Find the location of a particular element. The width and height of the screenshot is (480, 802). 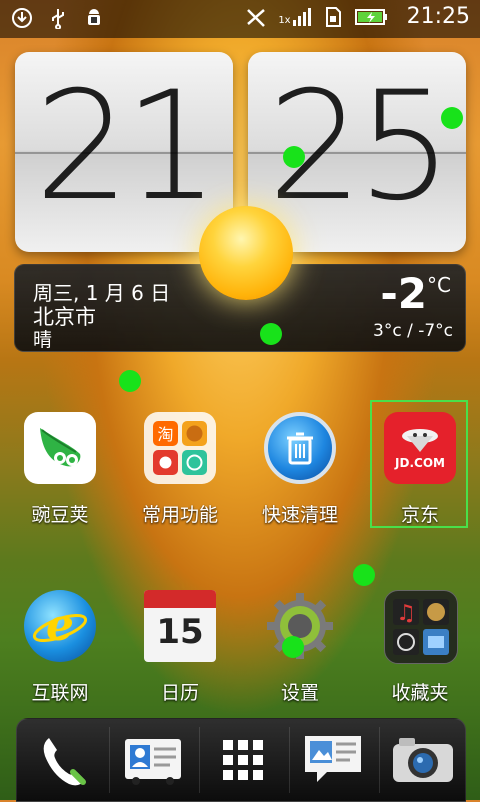

app-common-functions-folder: 淘 常用功能 is located at coordinates (180, 472).